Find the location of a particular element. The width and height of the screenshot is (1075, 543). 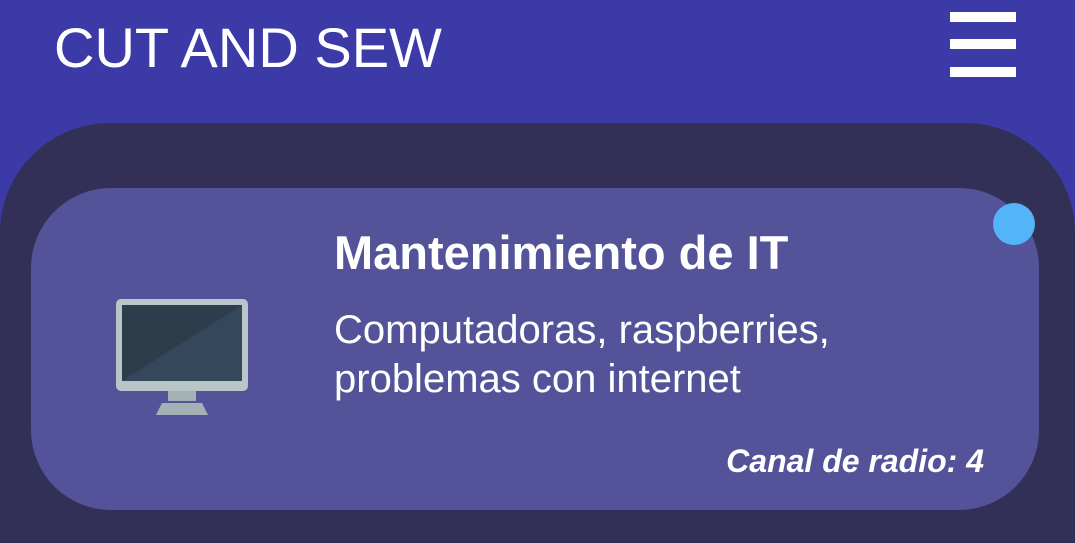

menu-button is located at coordinates (983, 45).